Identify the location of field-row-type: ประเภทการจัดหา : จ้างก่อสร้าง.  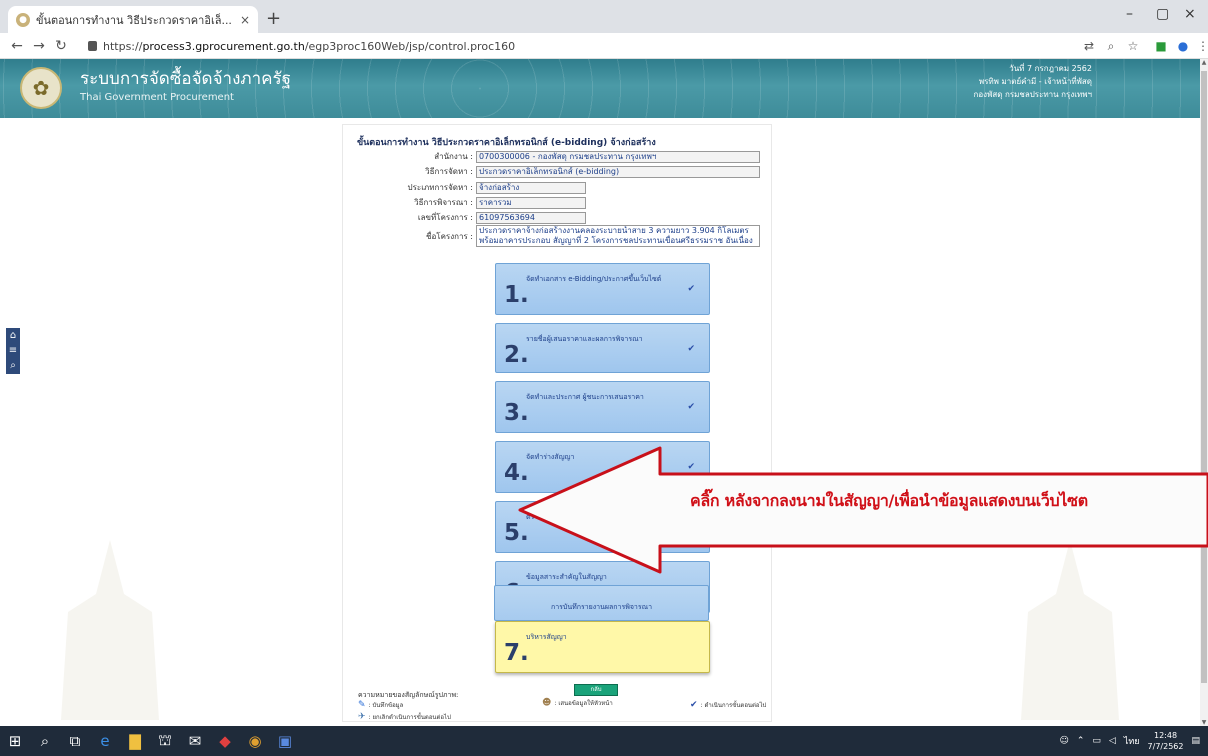
(464, 187).